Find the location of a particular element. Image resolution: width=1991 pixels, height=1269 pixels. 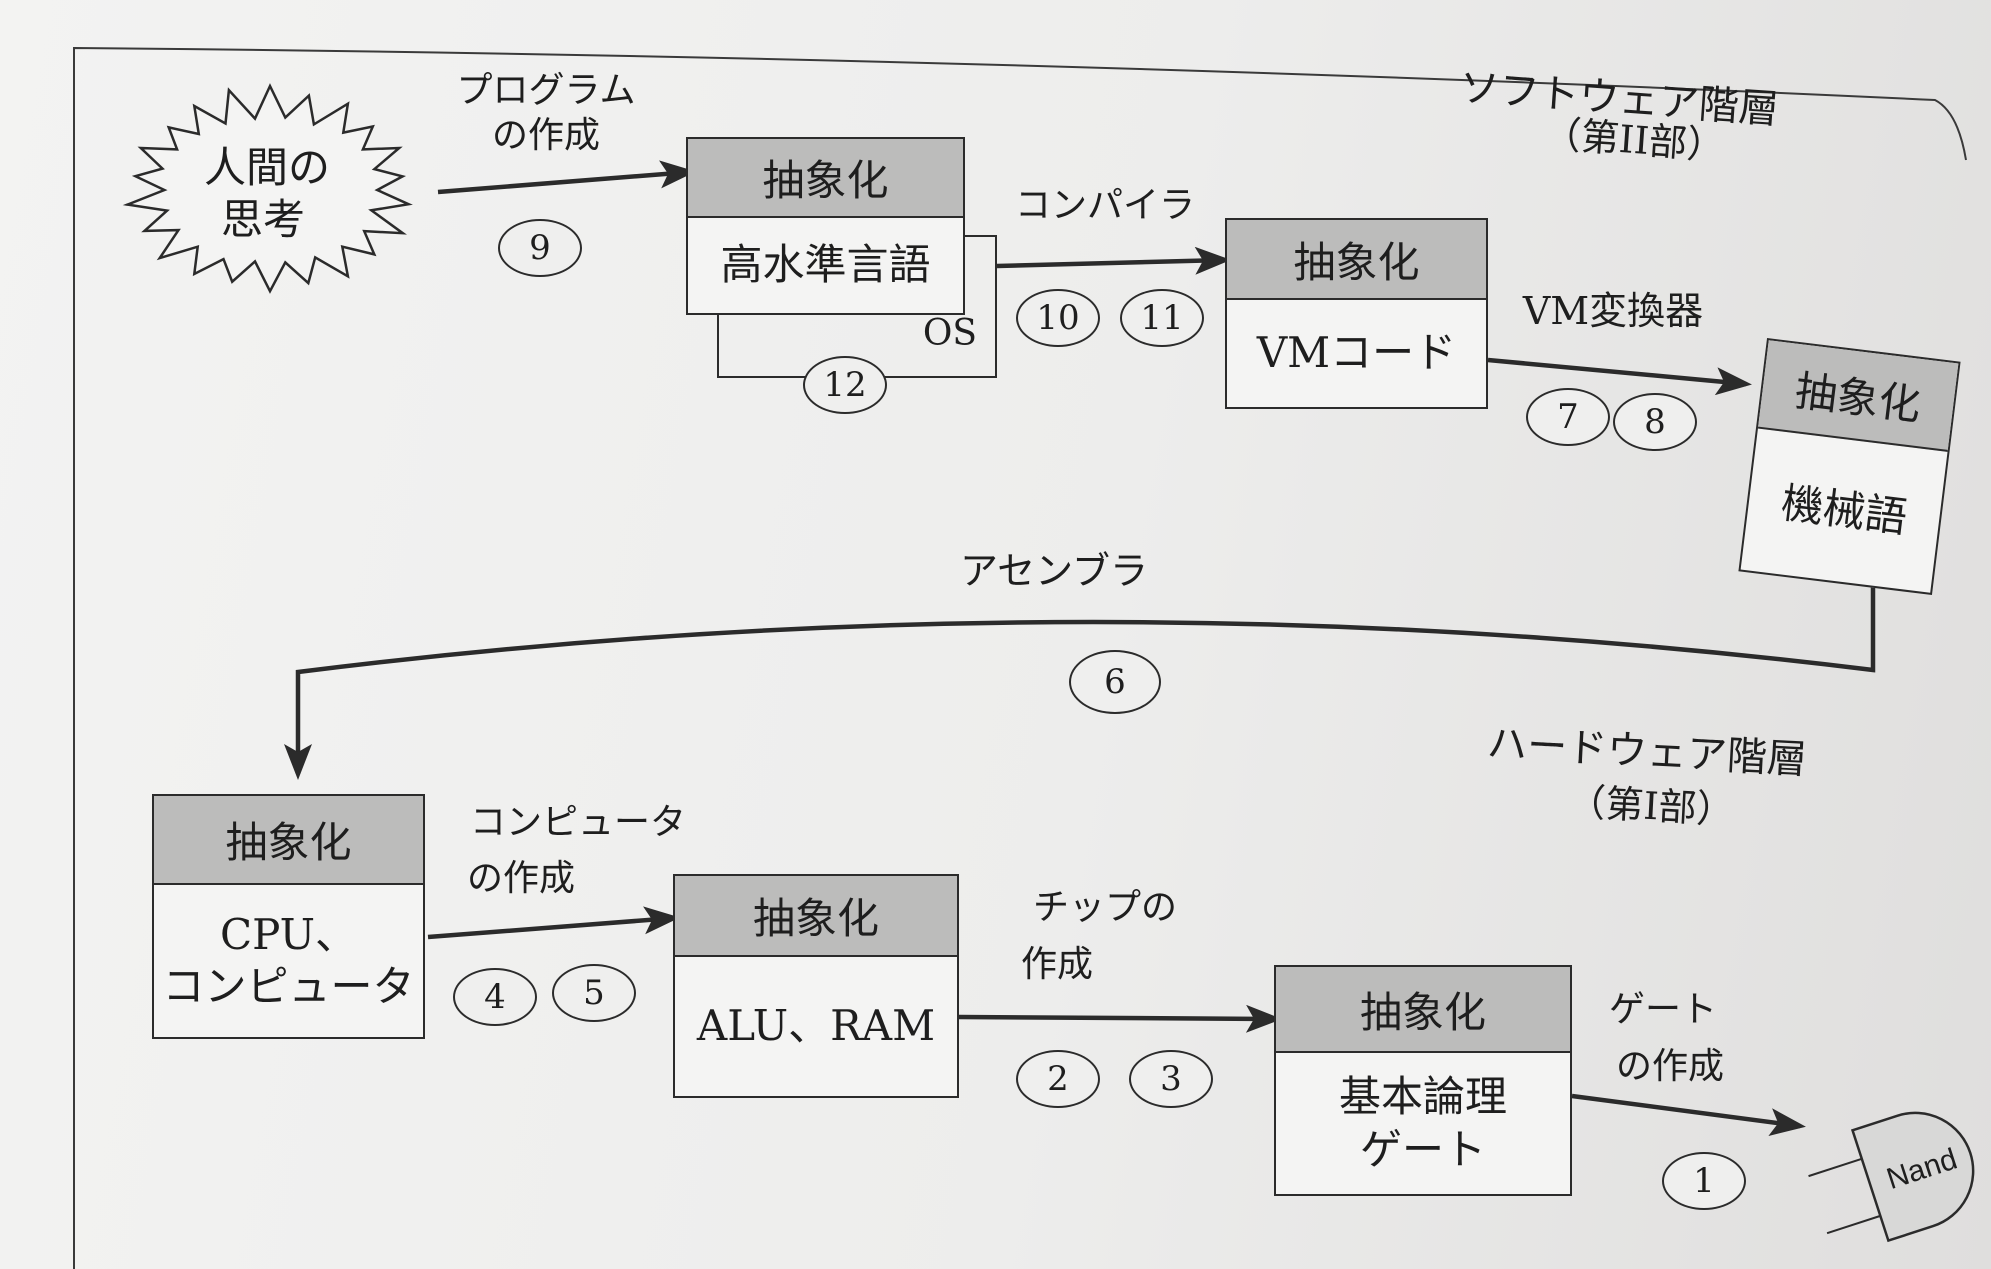

chapter-circle-6: 6 is located at coordinates (1115, 682).